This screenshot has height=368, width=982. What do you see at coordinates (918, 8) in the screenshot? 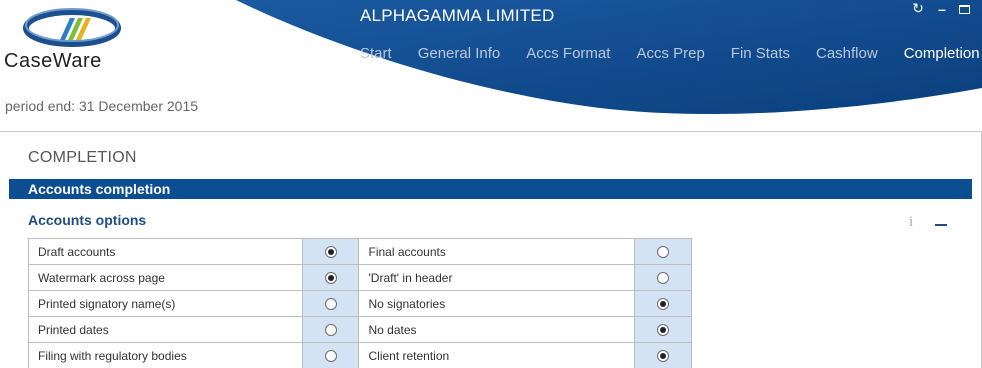
I see `refresh-icon: ↻` at bounding box center [918, 8].